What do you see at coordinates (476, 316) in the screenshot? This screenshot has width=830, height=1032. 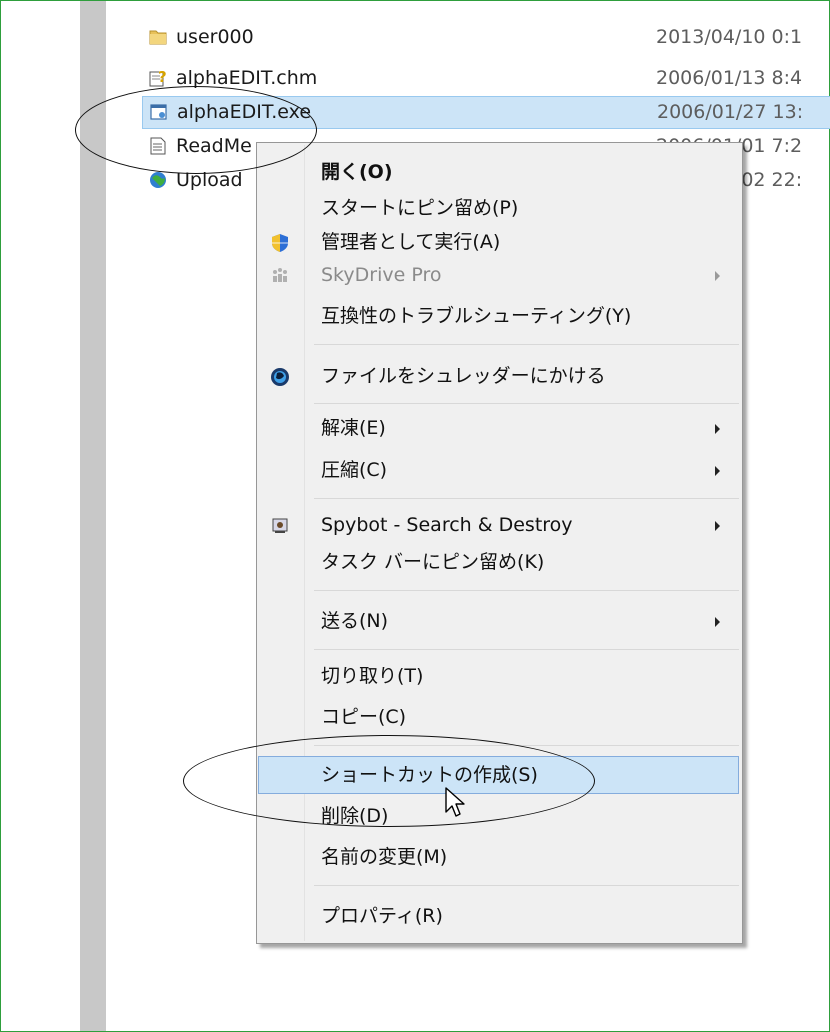 I see `menu-item-label: 互換性のトラブルシューティング(Y)` at bounding box center [476, 316].